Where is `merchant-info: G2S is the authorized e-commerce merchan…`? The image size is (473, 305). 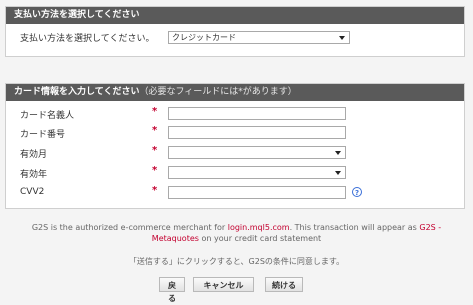
merchant-info: G2S is the authorized e-commerce merchan… is located at coordinates (236, 233).